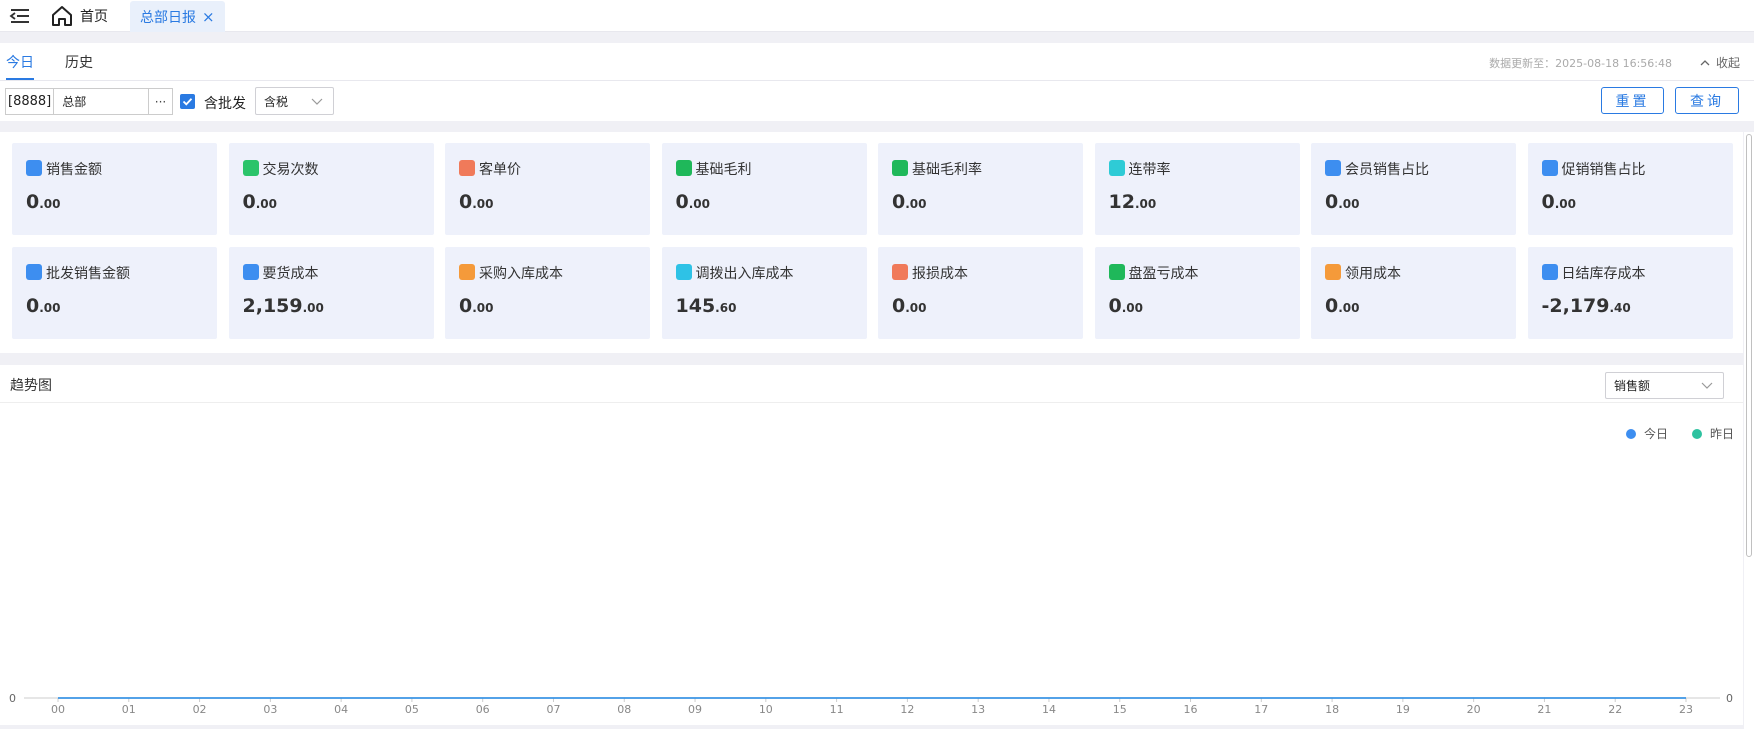  I want to click on kpi-card-label: 销售金额, so click(74, 170).